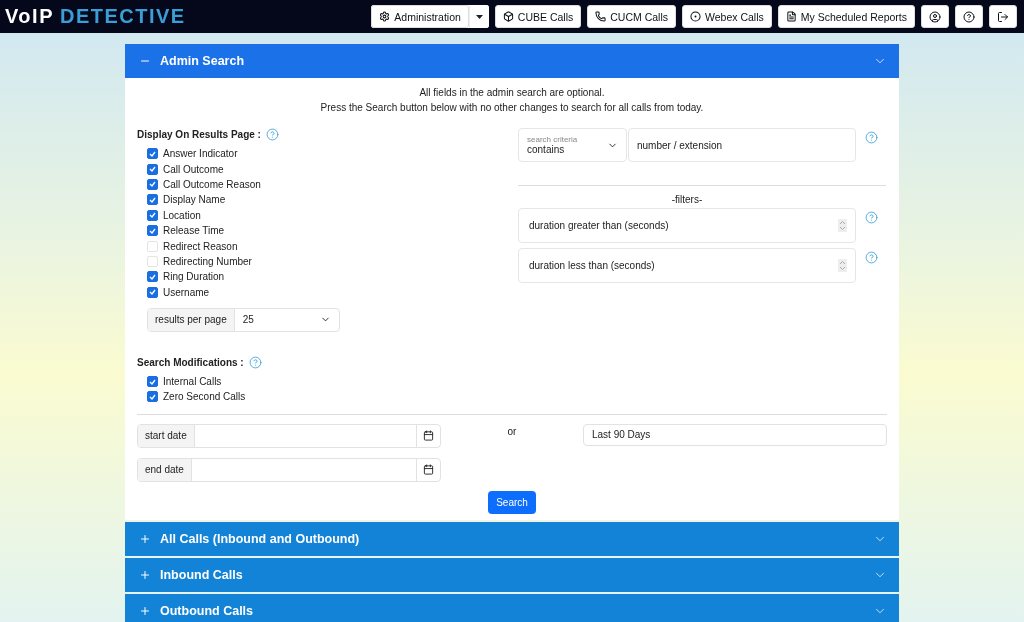  What do you see at coordinates (182, 215) in the screenshot?
I see `checkbox-label: Location` at bounding box center [182, 215].